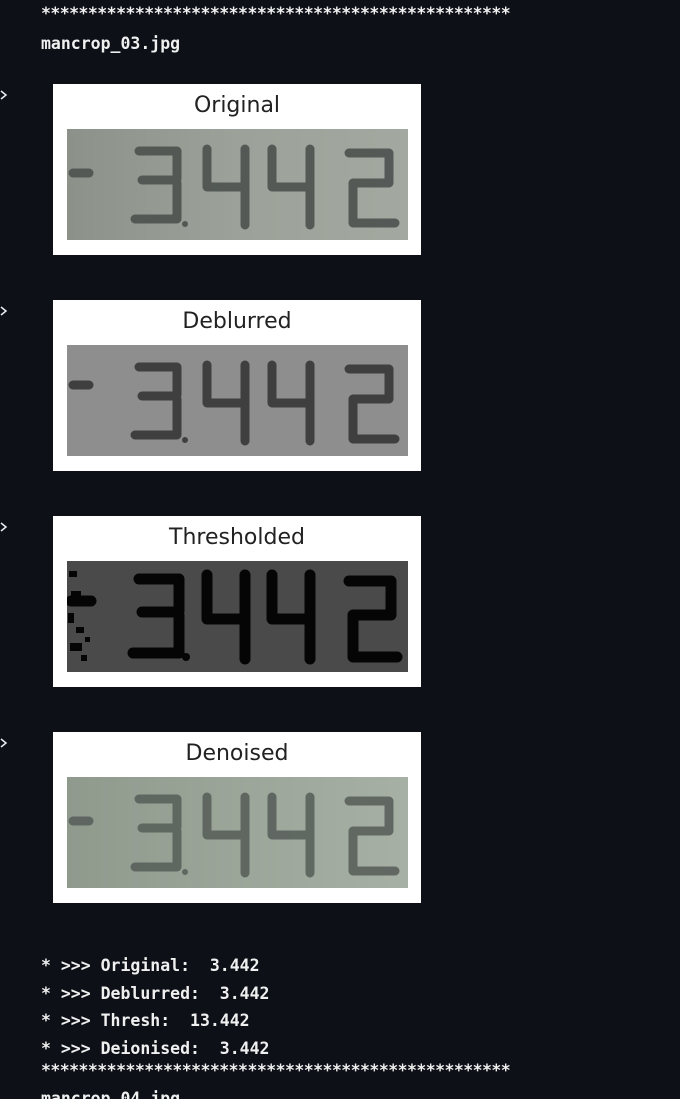  I want to click on next-filename-label: mancrop_04.jpg, so click(111, 1094).